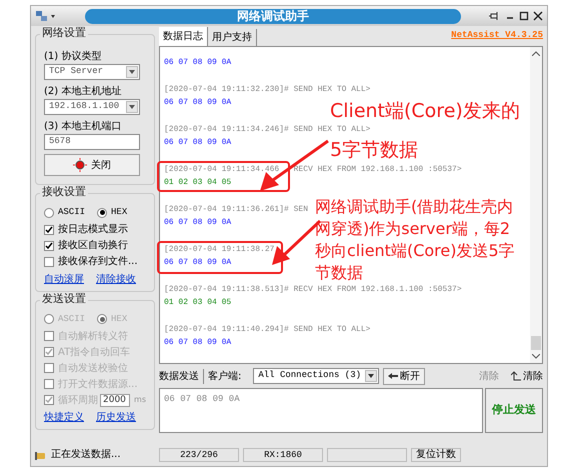 This screenshot has width=562, height=475. Describe the element at coordinates (339, 273) in the screenshot. I see `annotation-text: 节数据` at that location.